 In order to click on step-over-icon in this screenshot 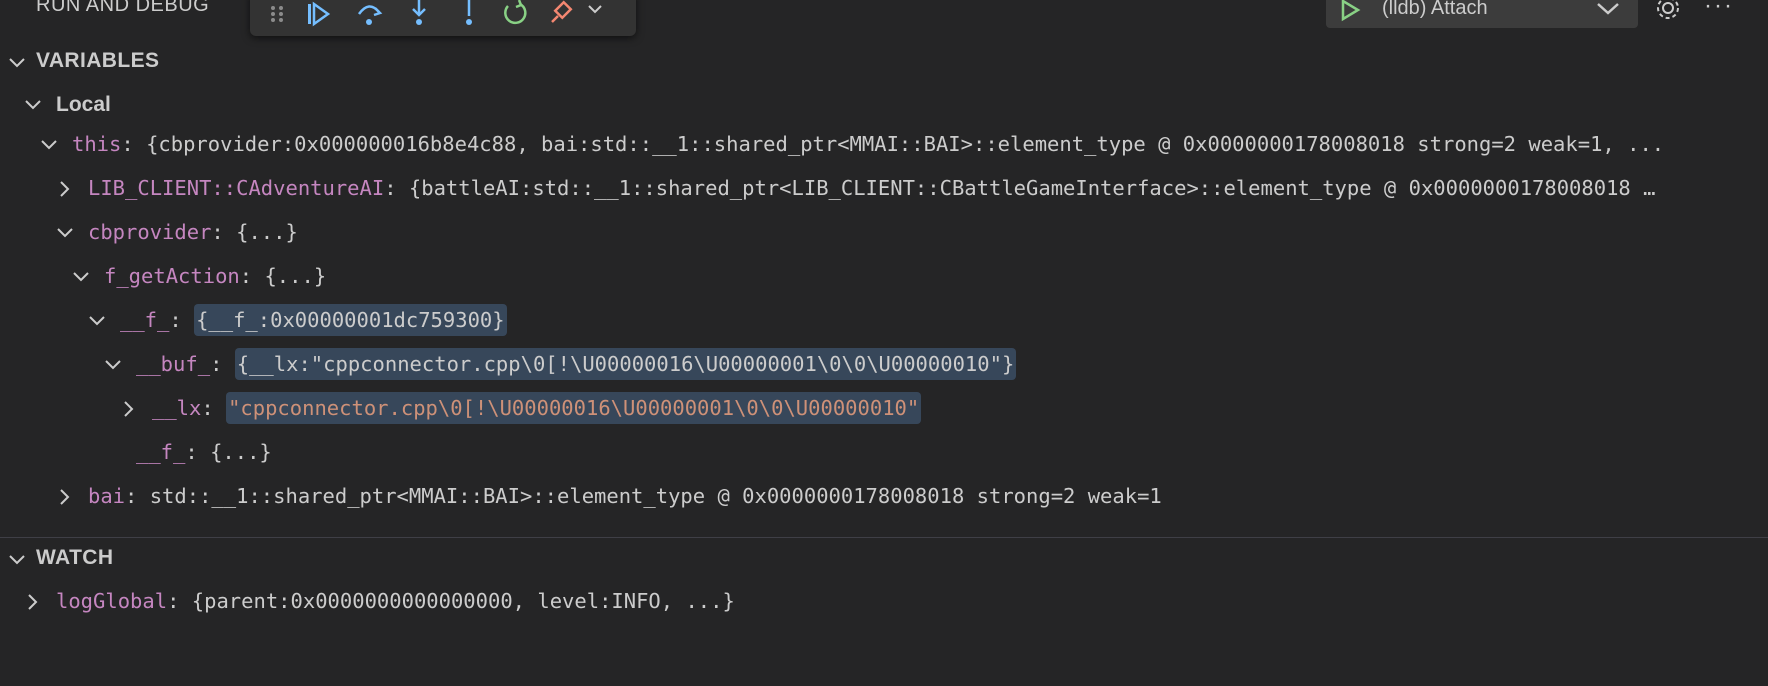, I will do `click(369, 14)`.